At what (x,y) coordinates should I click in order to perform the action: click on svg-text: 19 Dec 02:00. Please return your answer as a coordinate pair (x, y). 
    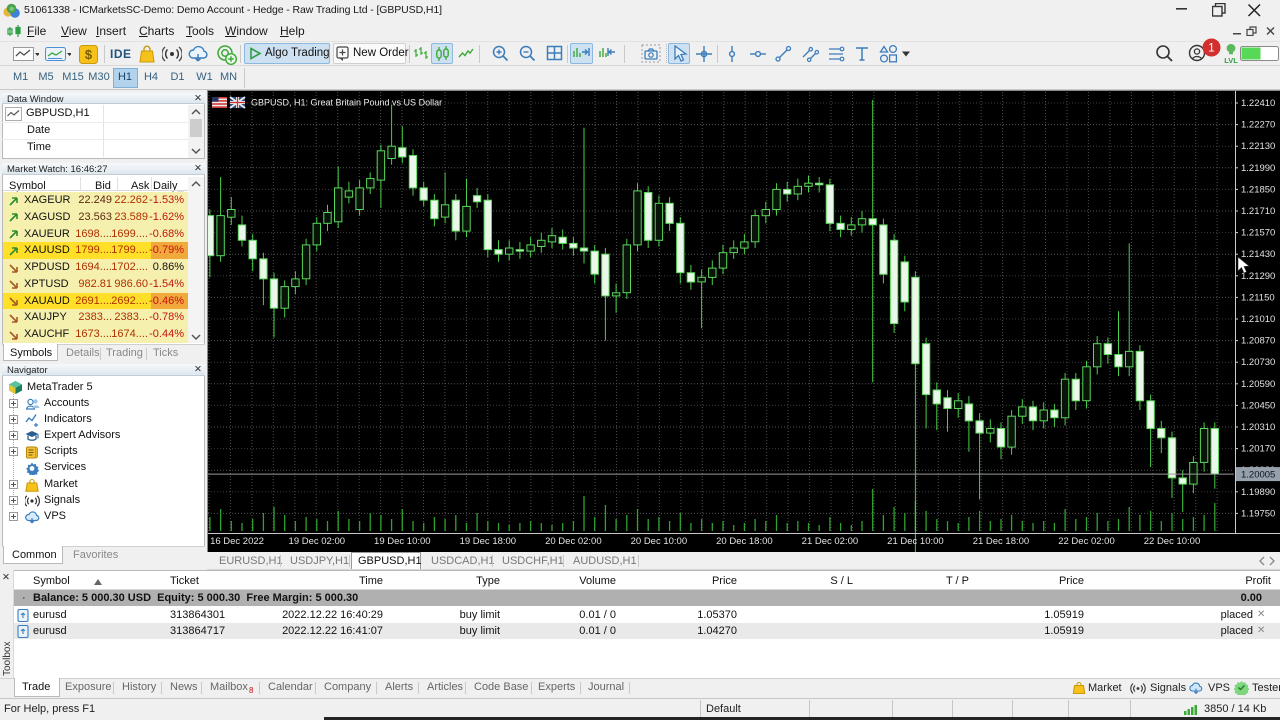
    Looking at the image, I should click on (317, 541).